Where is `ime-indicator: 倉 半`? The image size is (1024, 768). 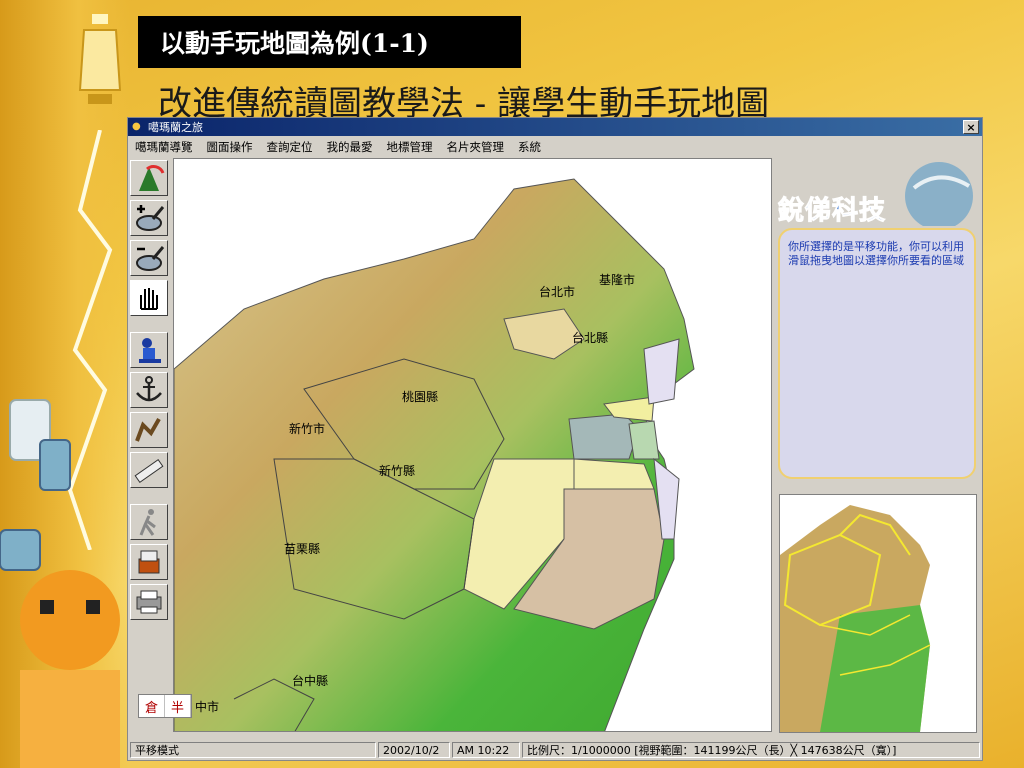
ime-indicator: 倉 半 is located at coordinates (165, 706).